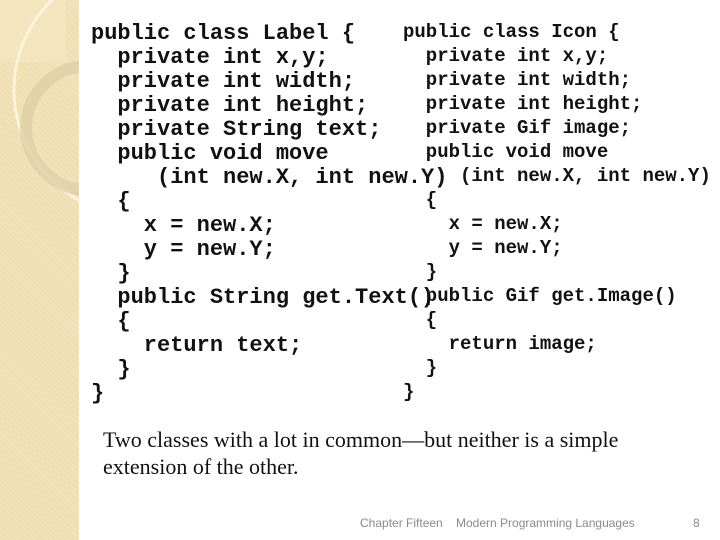 This screenshot has width=720, height=540. What do you see at coordinates (696, 523) in the screenshot?
I see `page-number: 8` at bounding box center [696, 523].